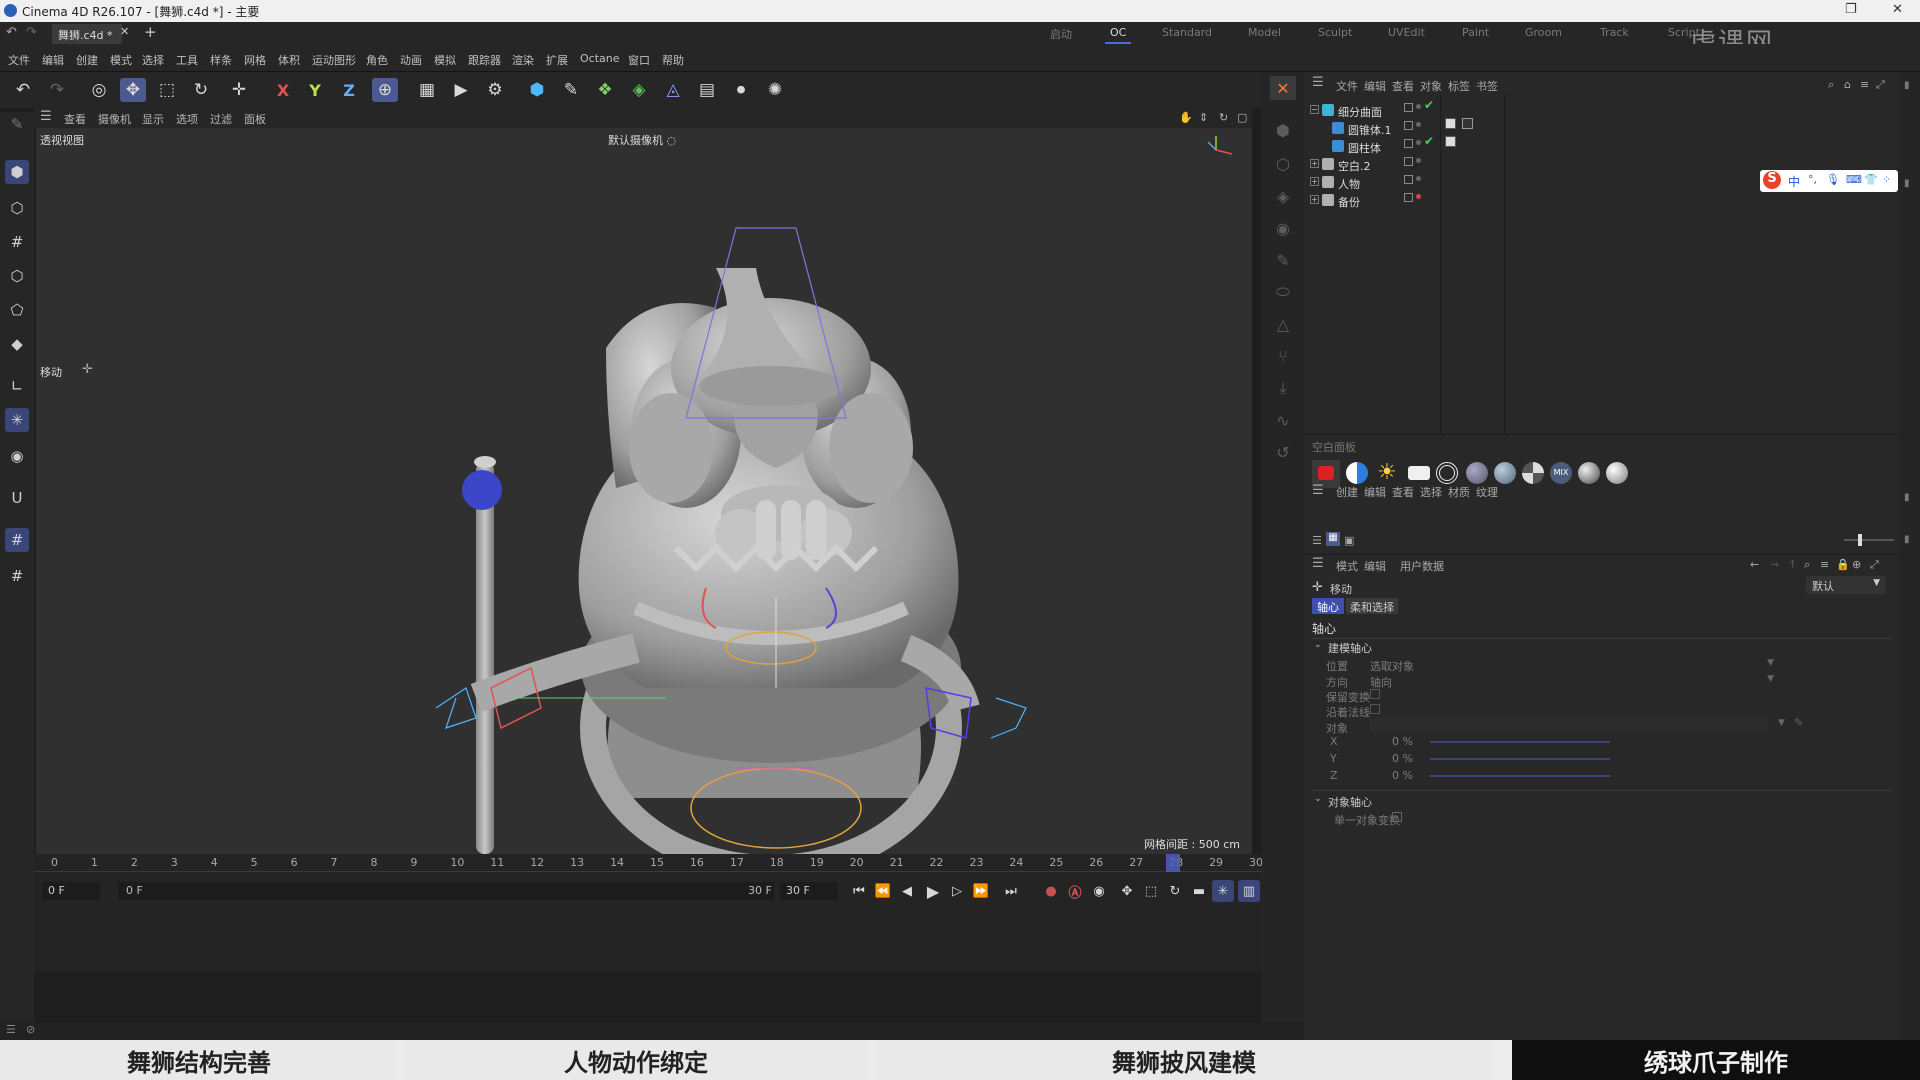 The width and height of the screenshot is (1920, 1080). What do you see at coordinates (636, 1060) in the screenshot?
I see `chapter-tab-2: 人物动作绑定` at bounding box center [636, 1060].